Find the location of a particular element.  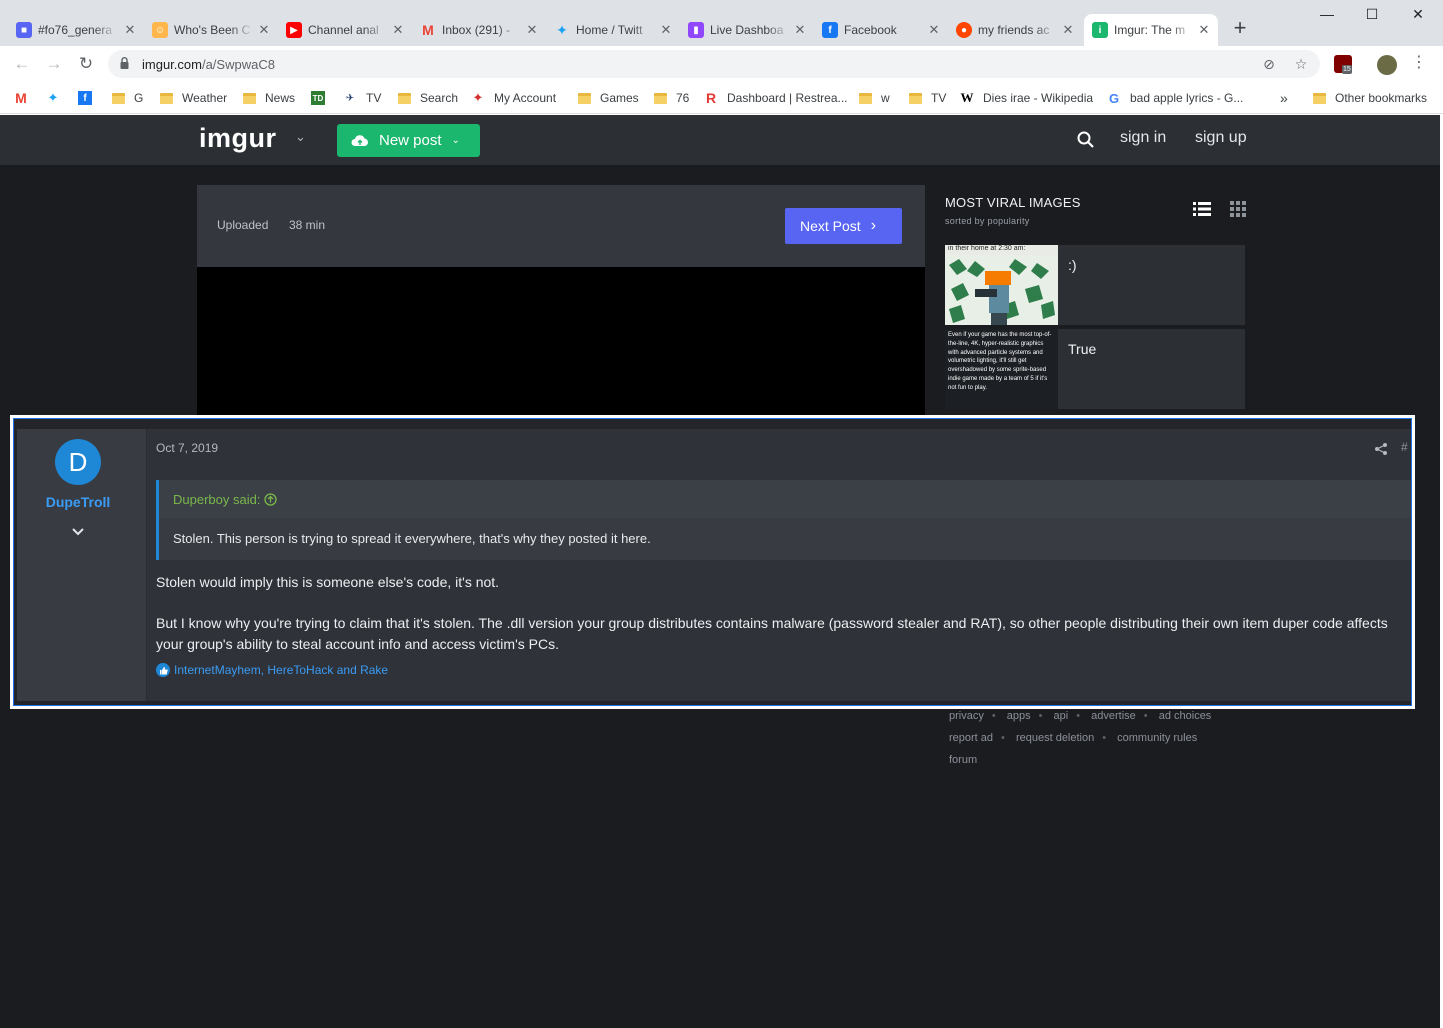

footer-link-apps: apps is located at coordinates (1019, 716).